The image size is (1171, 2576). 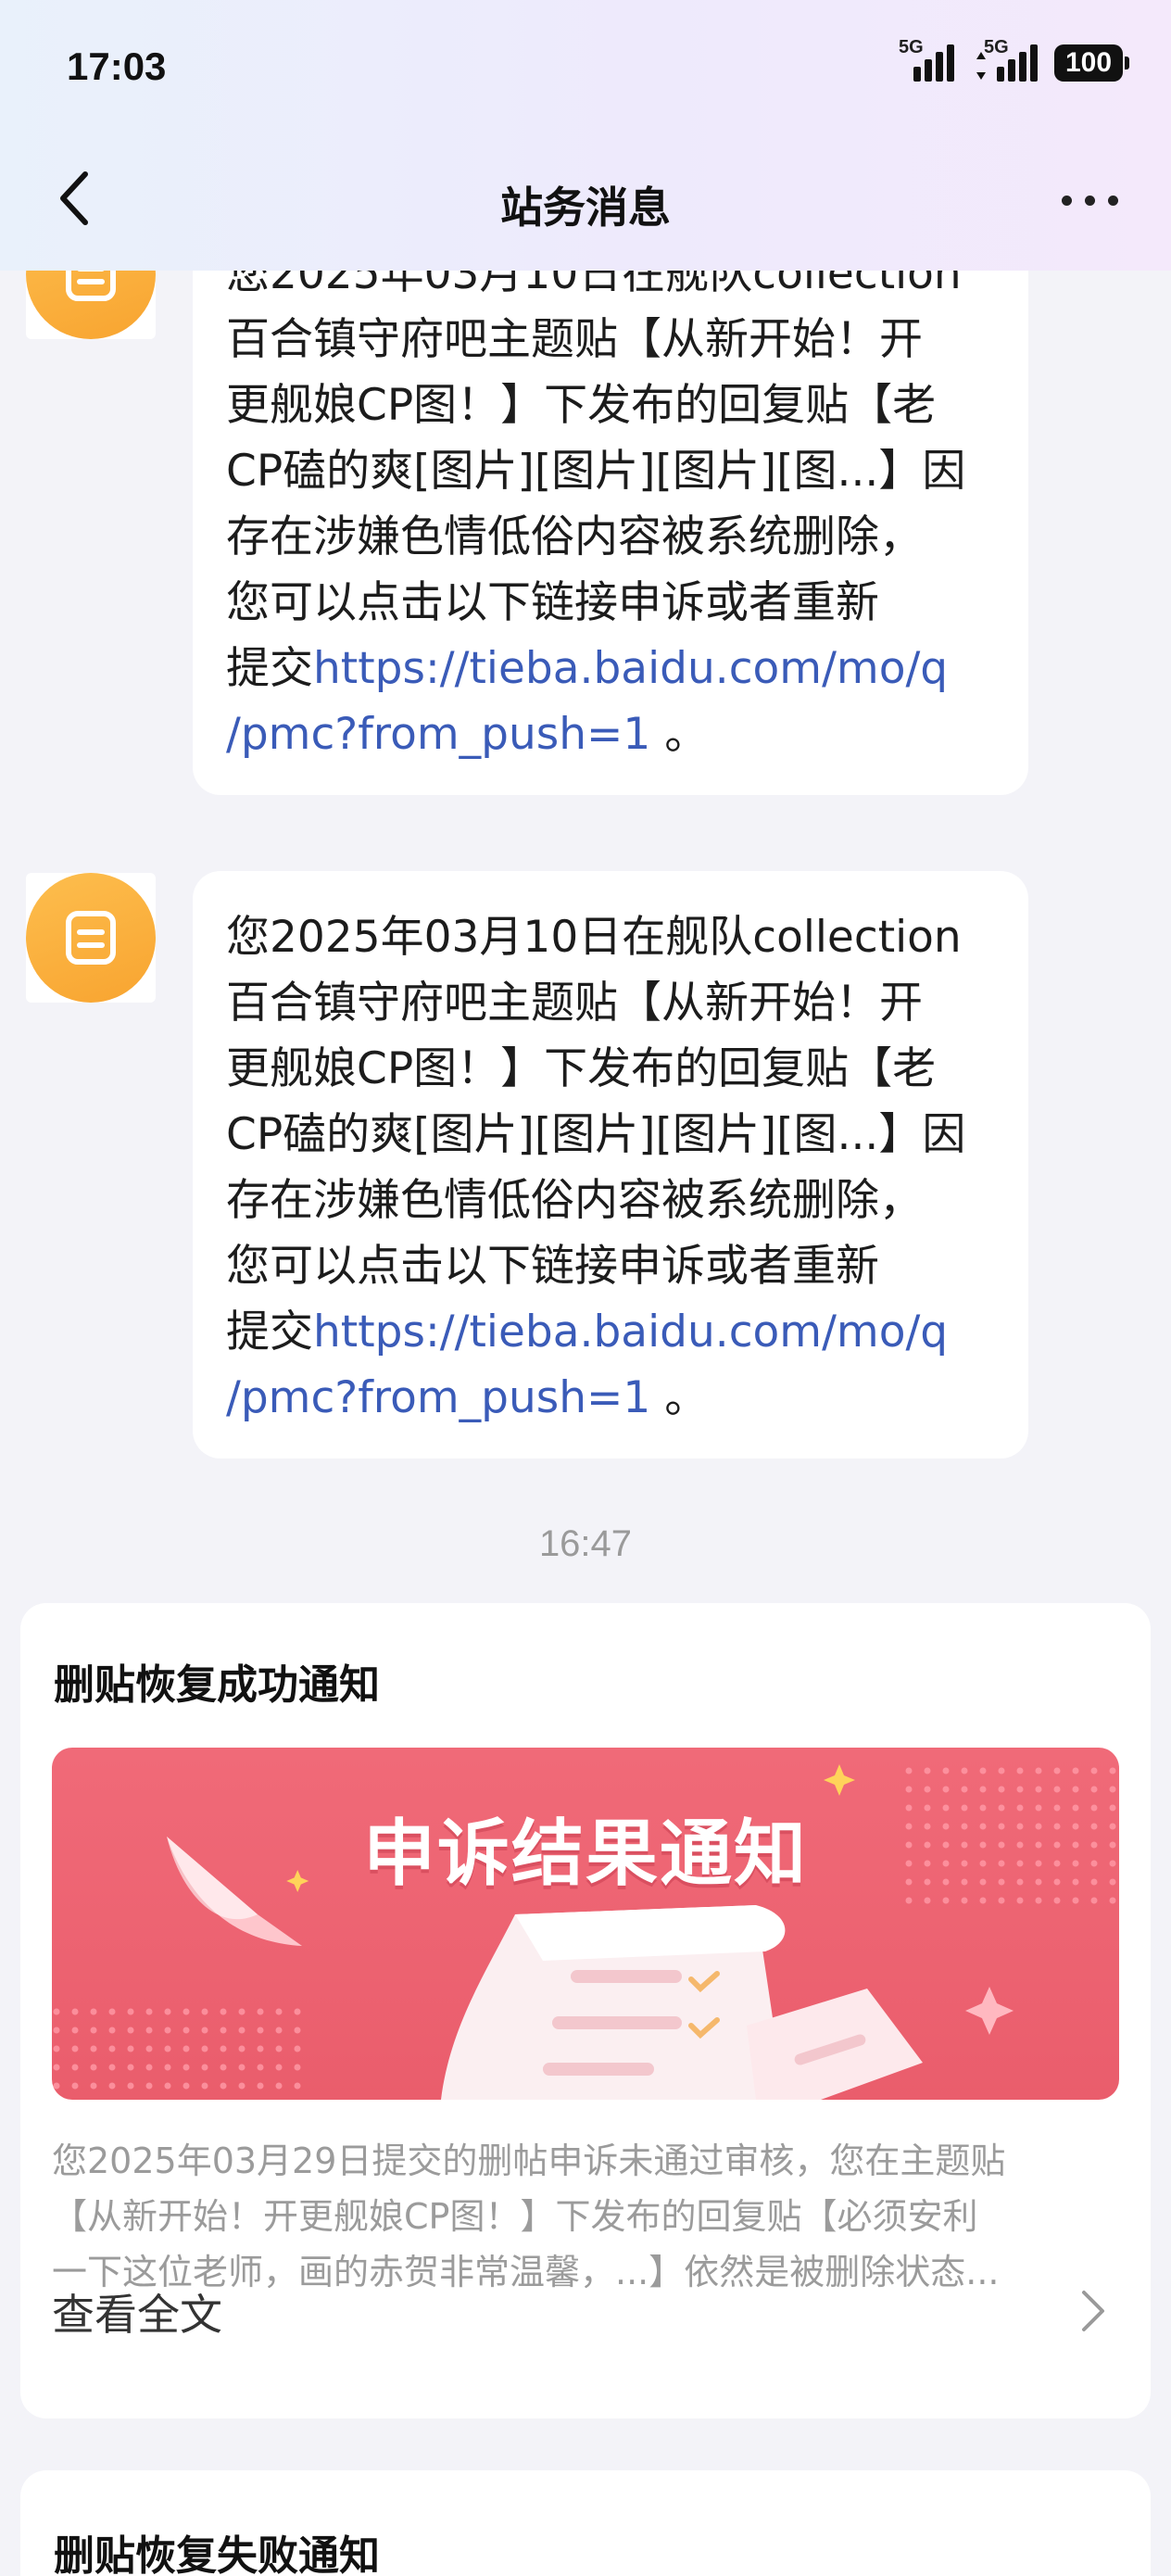 I want to click on notice-icon, so click(x=91, y=938).